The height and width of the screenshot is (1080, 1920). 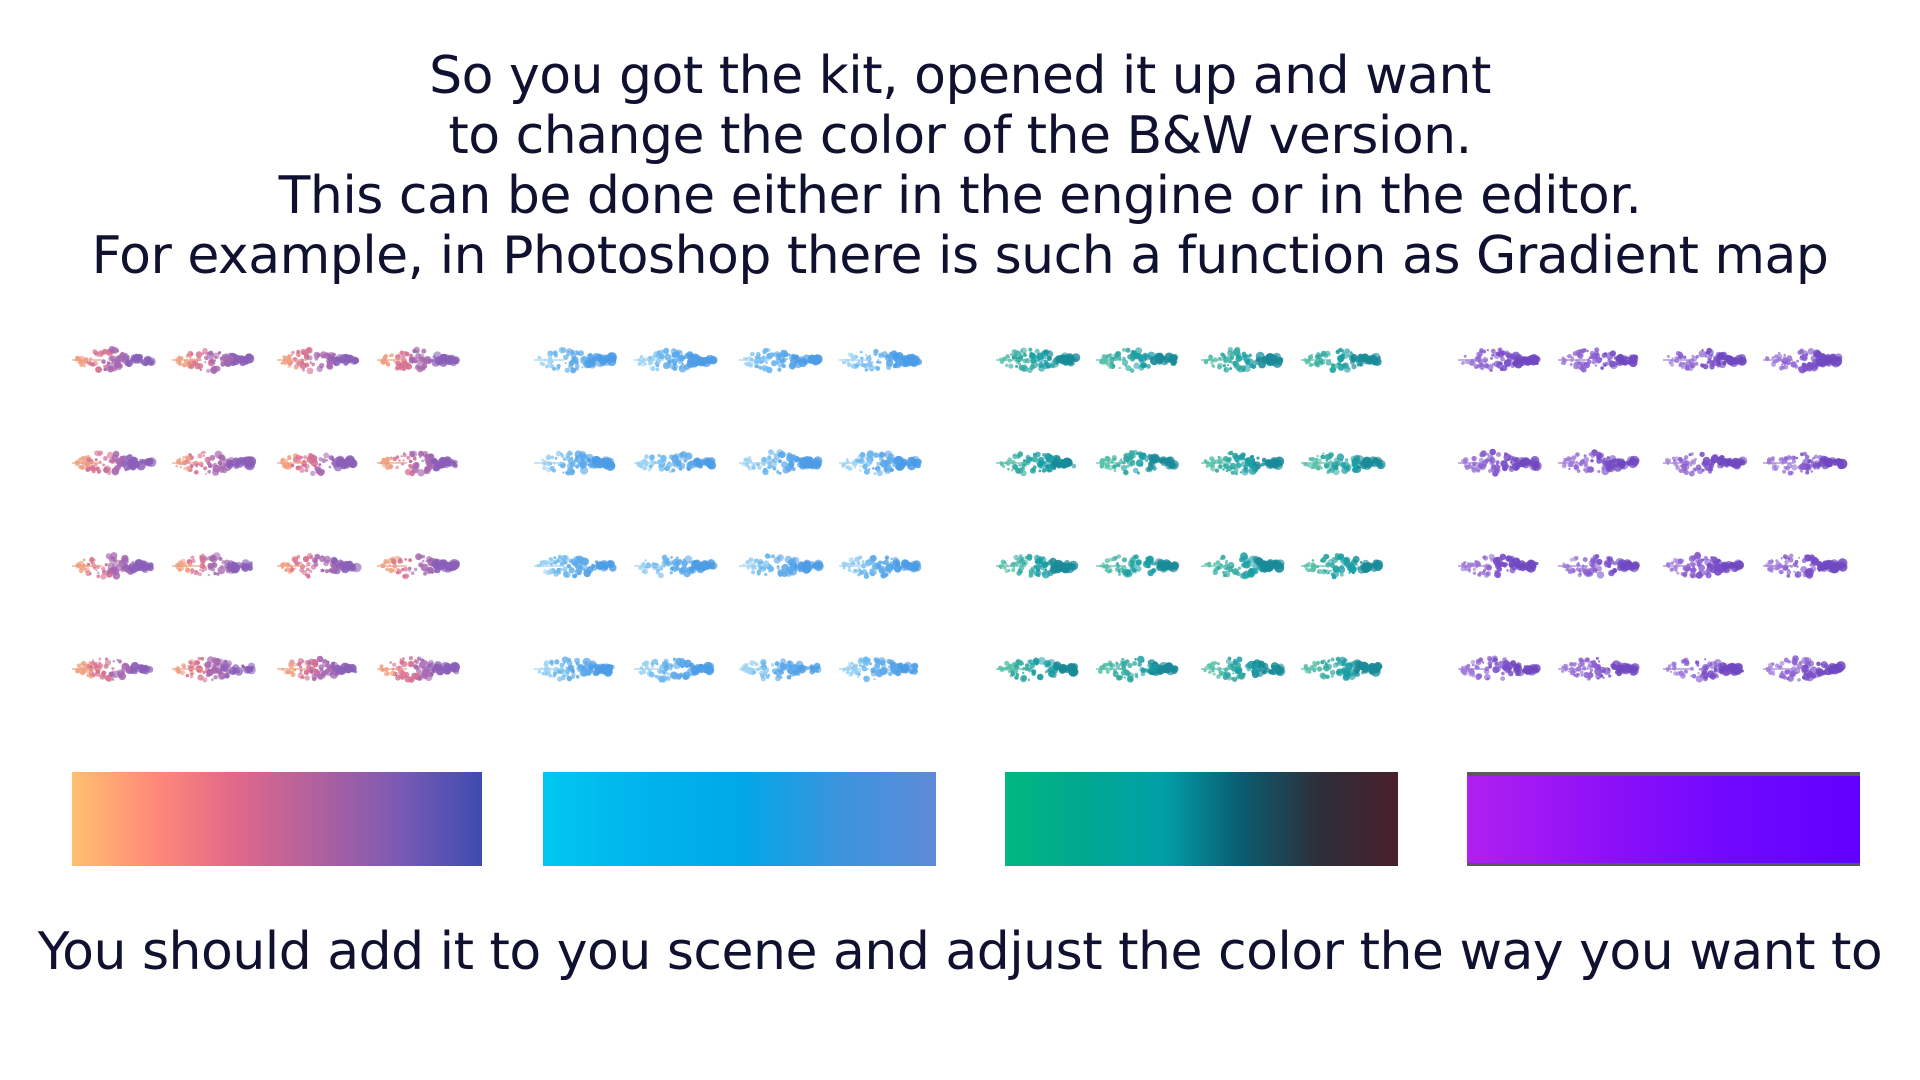 What do you see at coordinates (1663, 819) in the screenshot?
I see `gradient-ramp-violet` at bounding box center [1663, 819].